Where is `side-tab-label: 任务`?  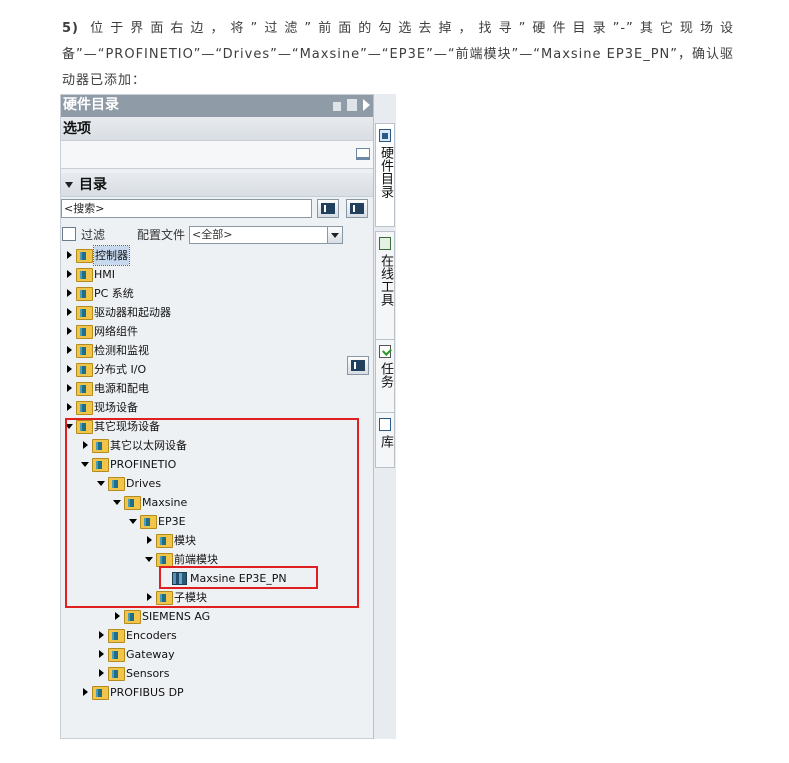
side-tab-label: 任务 is located at coordinates (385, 375).